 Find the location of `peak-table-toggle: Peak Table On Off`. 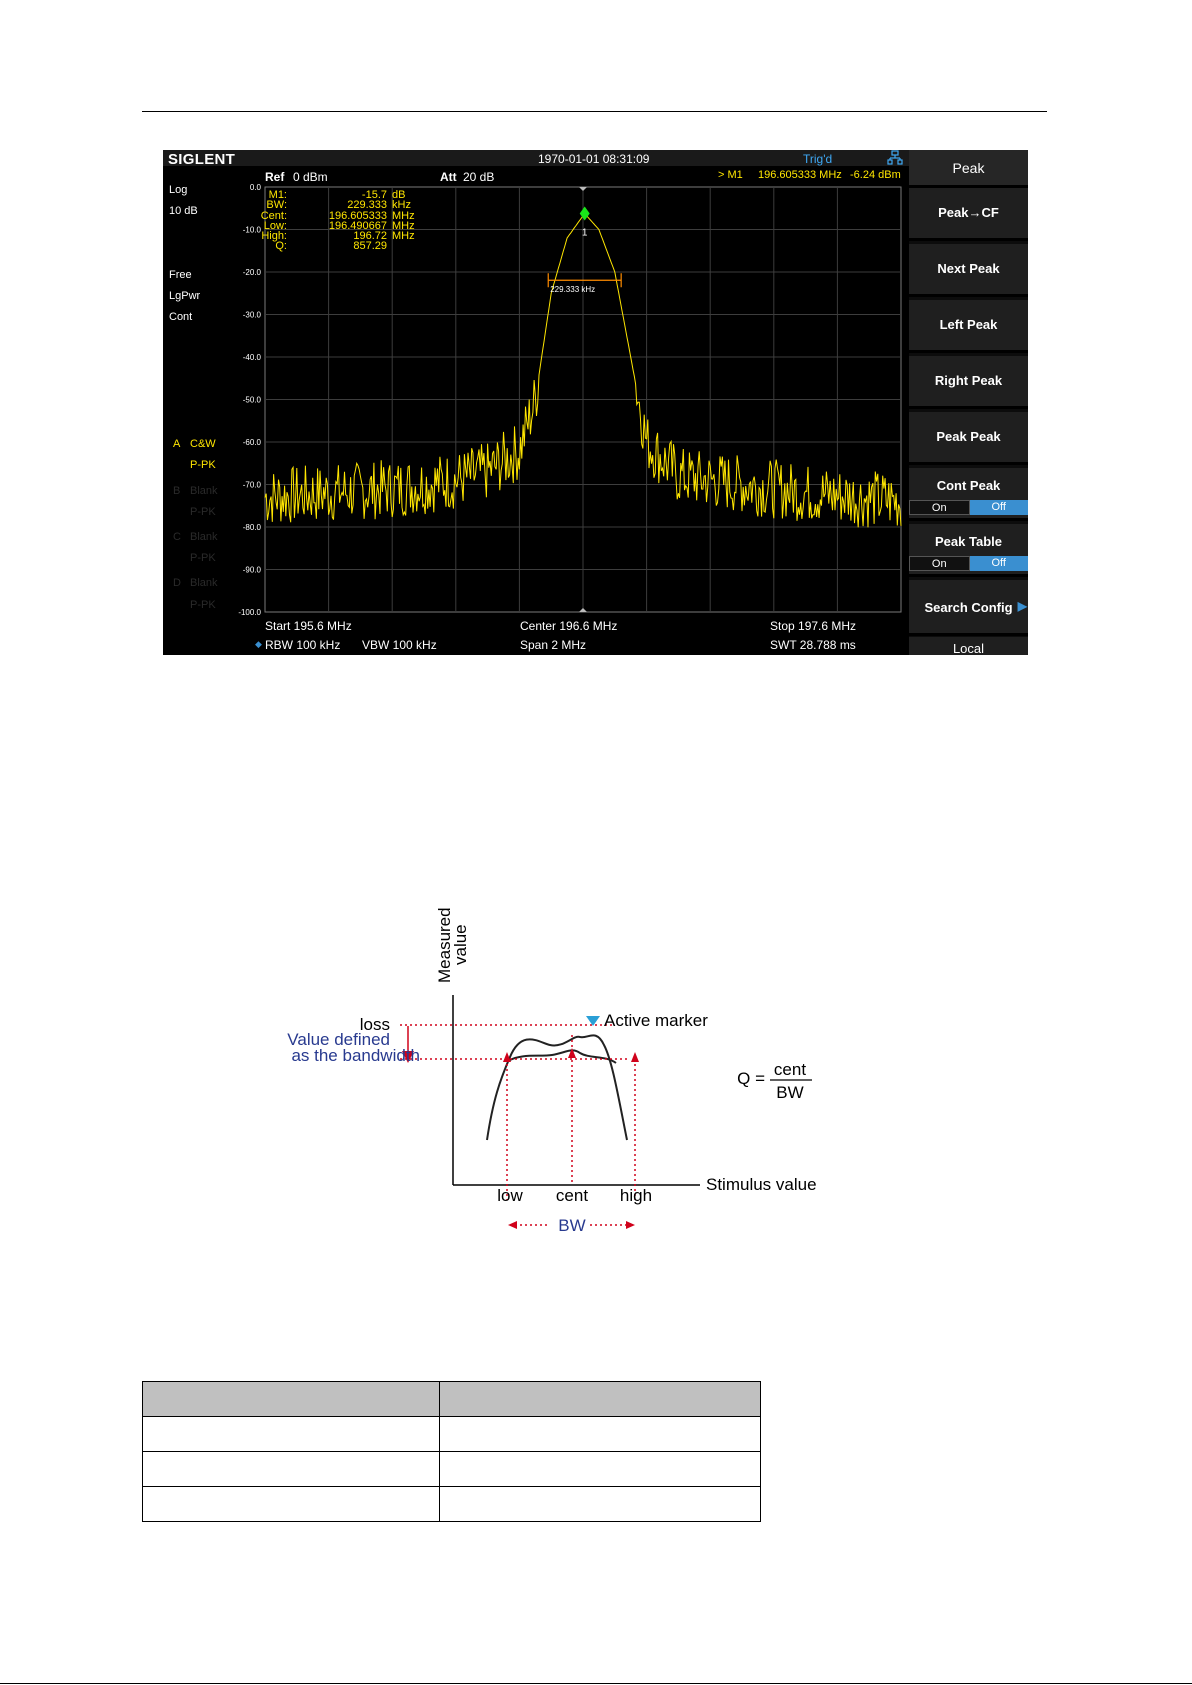

peak-table-toggle: Peak Table On Off is located at coordinates (968, 550).